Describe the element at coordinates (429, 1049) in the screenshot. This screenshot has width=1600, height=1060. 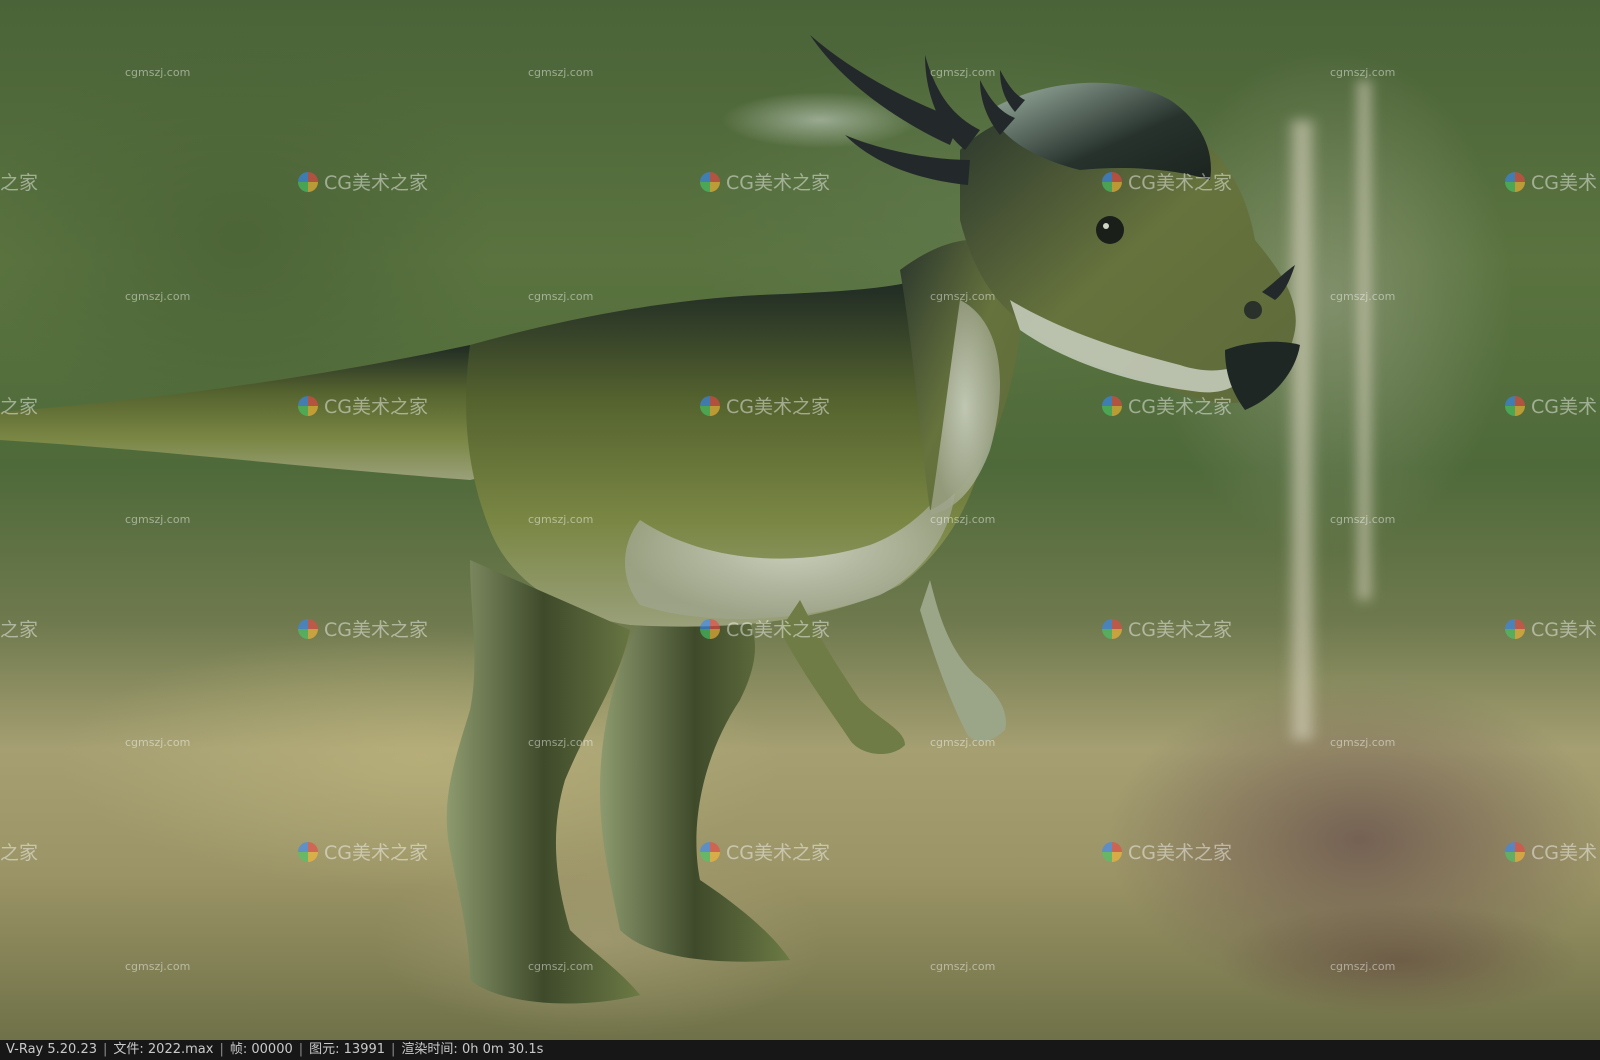
I see `render-time-label: 渲染时间:` at that location.